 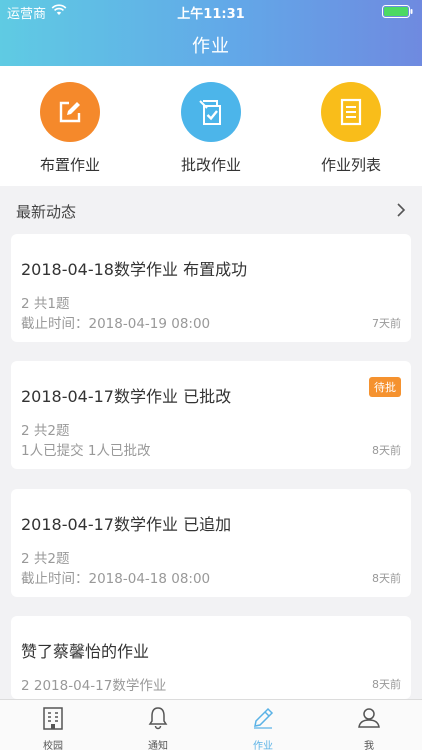 I want to click on status-bar: 运营商 上午11:31, so click(x=211, y=11).